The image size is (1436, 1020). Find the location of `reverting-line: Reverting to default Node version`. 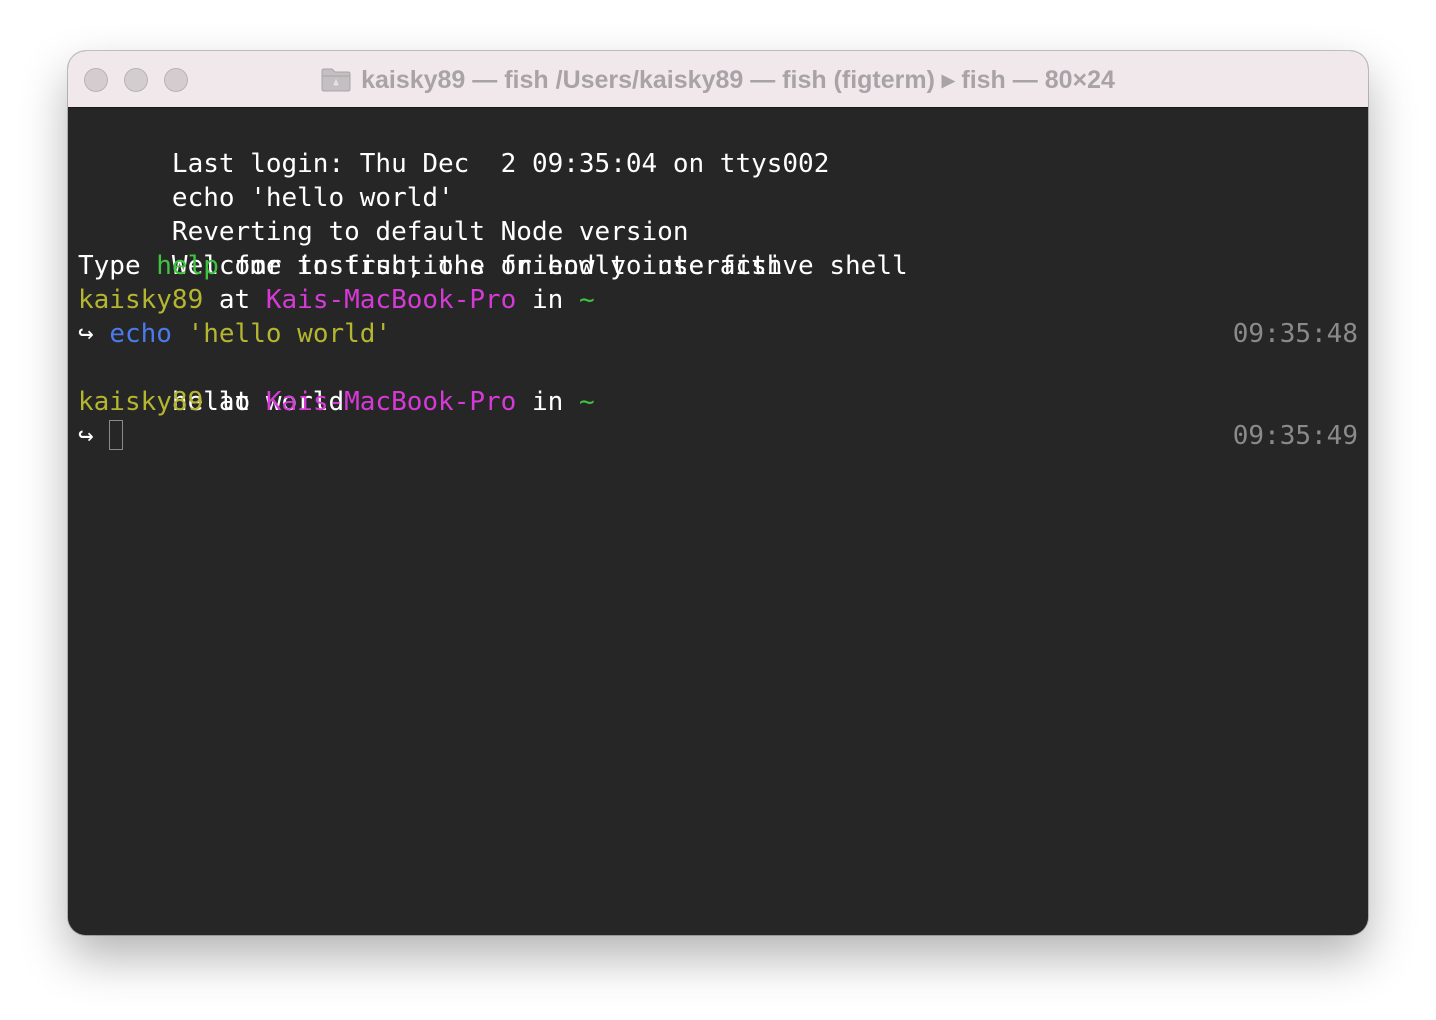

reverting-line: Reverting to default Node version is located at coordinates (718, 214).